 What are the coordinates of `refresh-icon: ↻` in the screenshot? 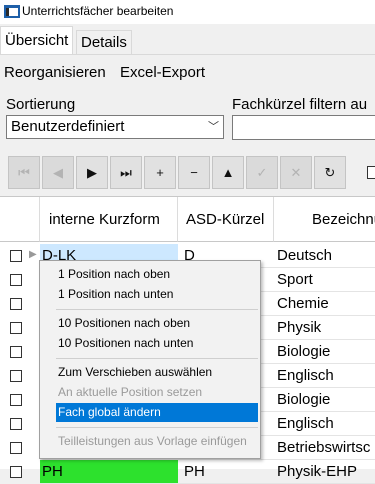 It's located at (330, 172).